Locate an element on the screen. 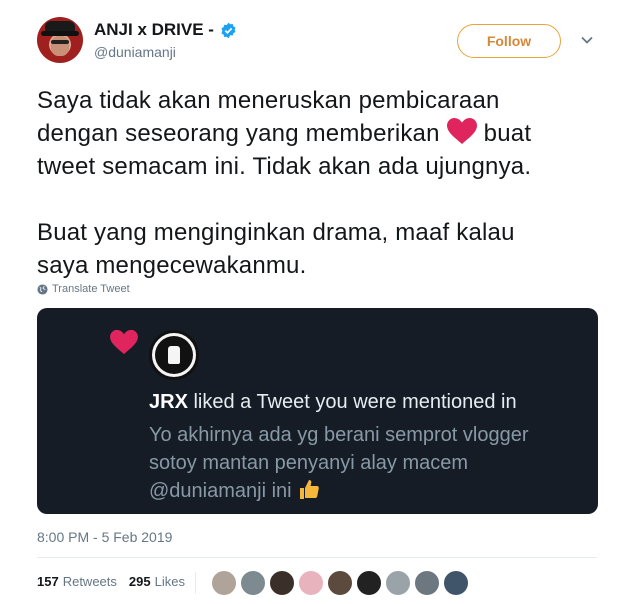 This screenshot has height=604, width=633. tweet-line-part: dengan seseorang yang memberikan is located at coordinates (238, 133).